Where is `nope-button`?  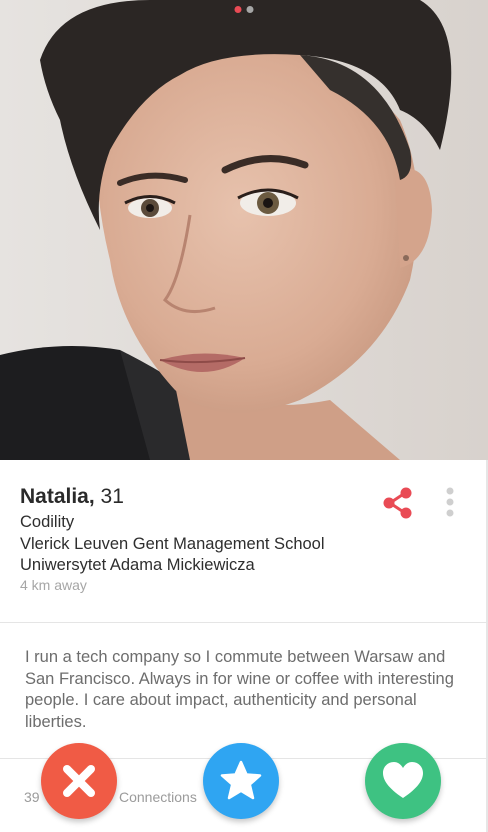
nope-button is located at coordinates (79, 781).